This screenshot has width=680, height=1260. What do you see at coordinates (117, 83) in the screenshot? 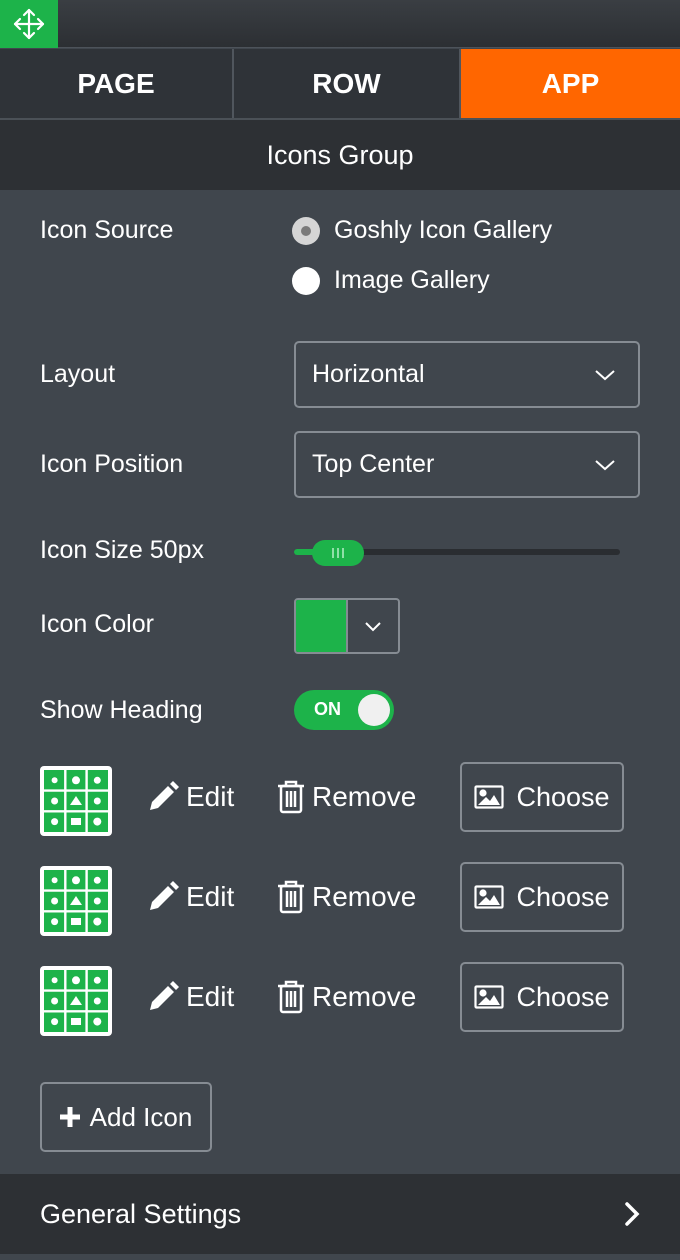
I see `tab-page: PAGE` at bounding box center [117, 83].